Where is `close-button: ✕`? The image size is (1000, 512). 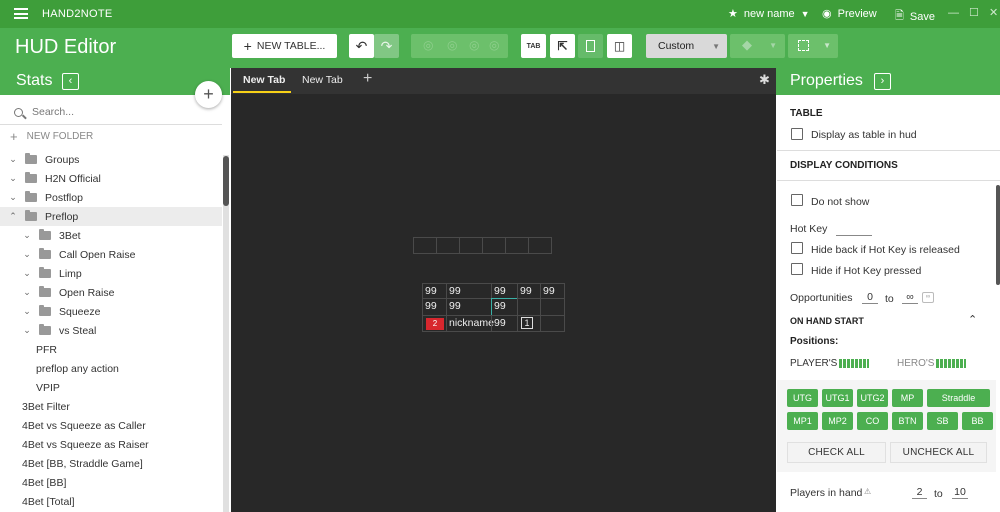 close-button: ✕ is located at coordinates (994, 13).